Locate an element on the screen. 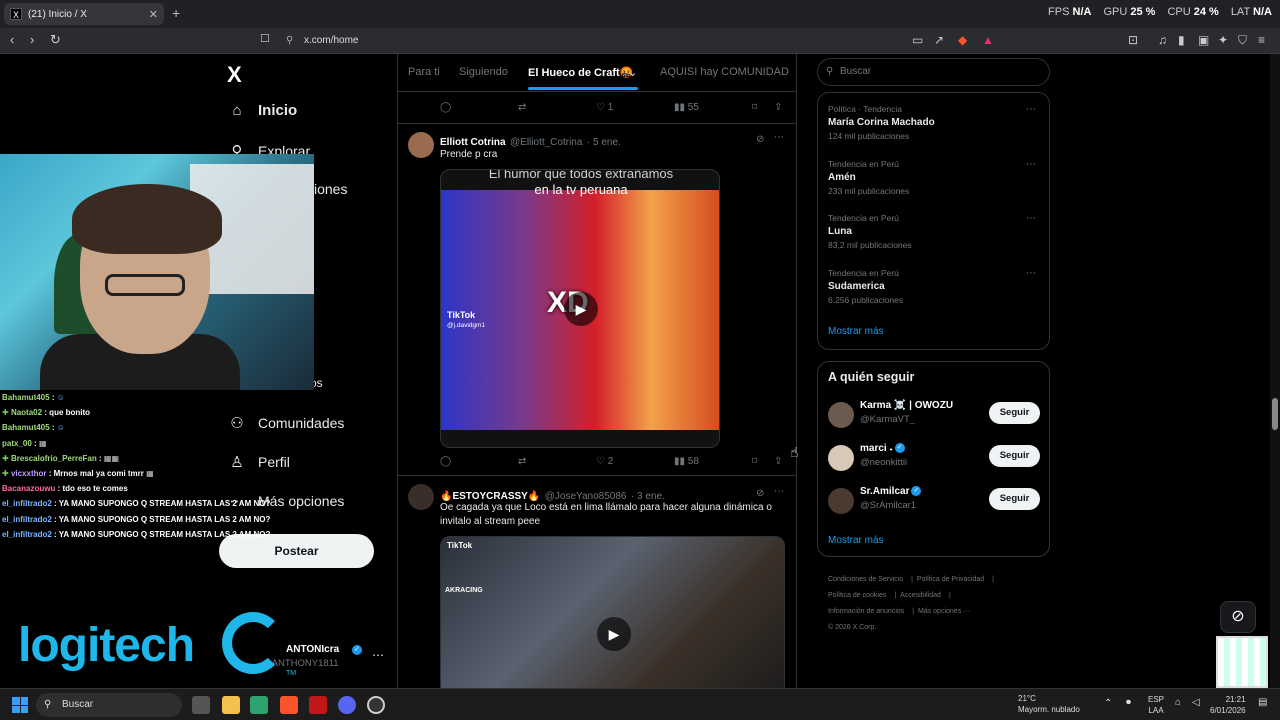 This screenshot has width=1280, height=720. store-icon is located at coordinates (259, 705).